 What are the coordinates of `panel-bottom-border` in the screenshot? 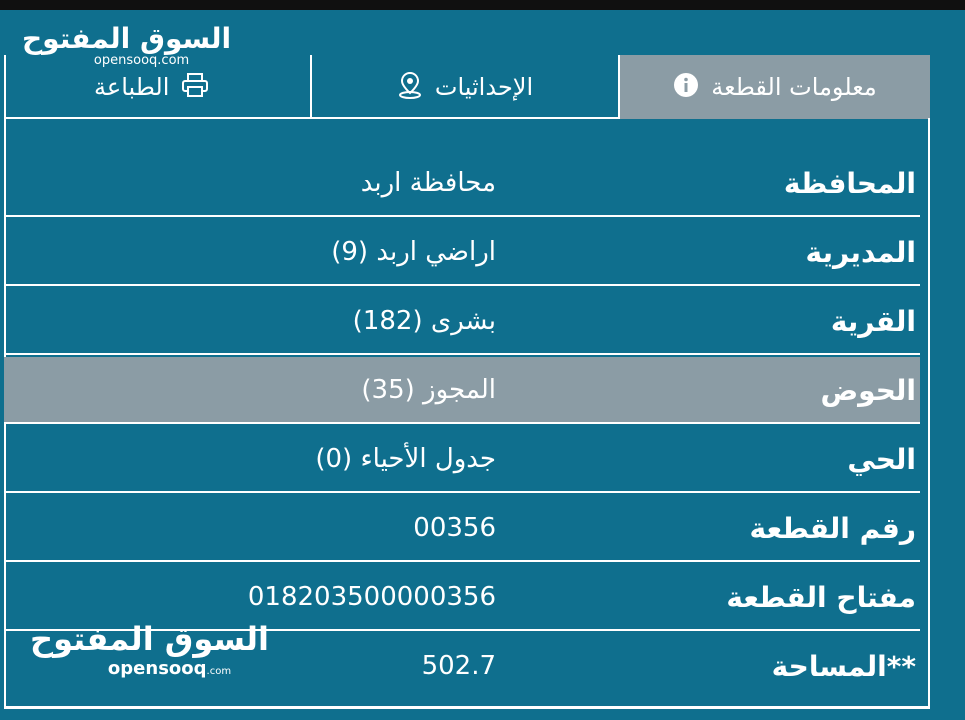 It's located at (467, 707).